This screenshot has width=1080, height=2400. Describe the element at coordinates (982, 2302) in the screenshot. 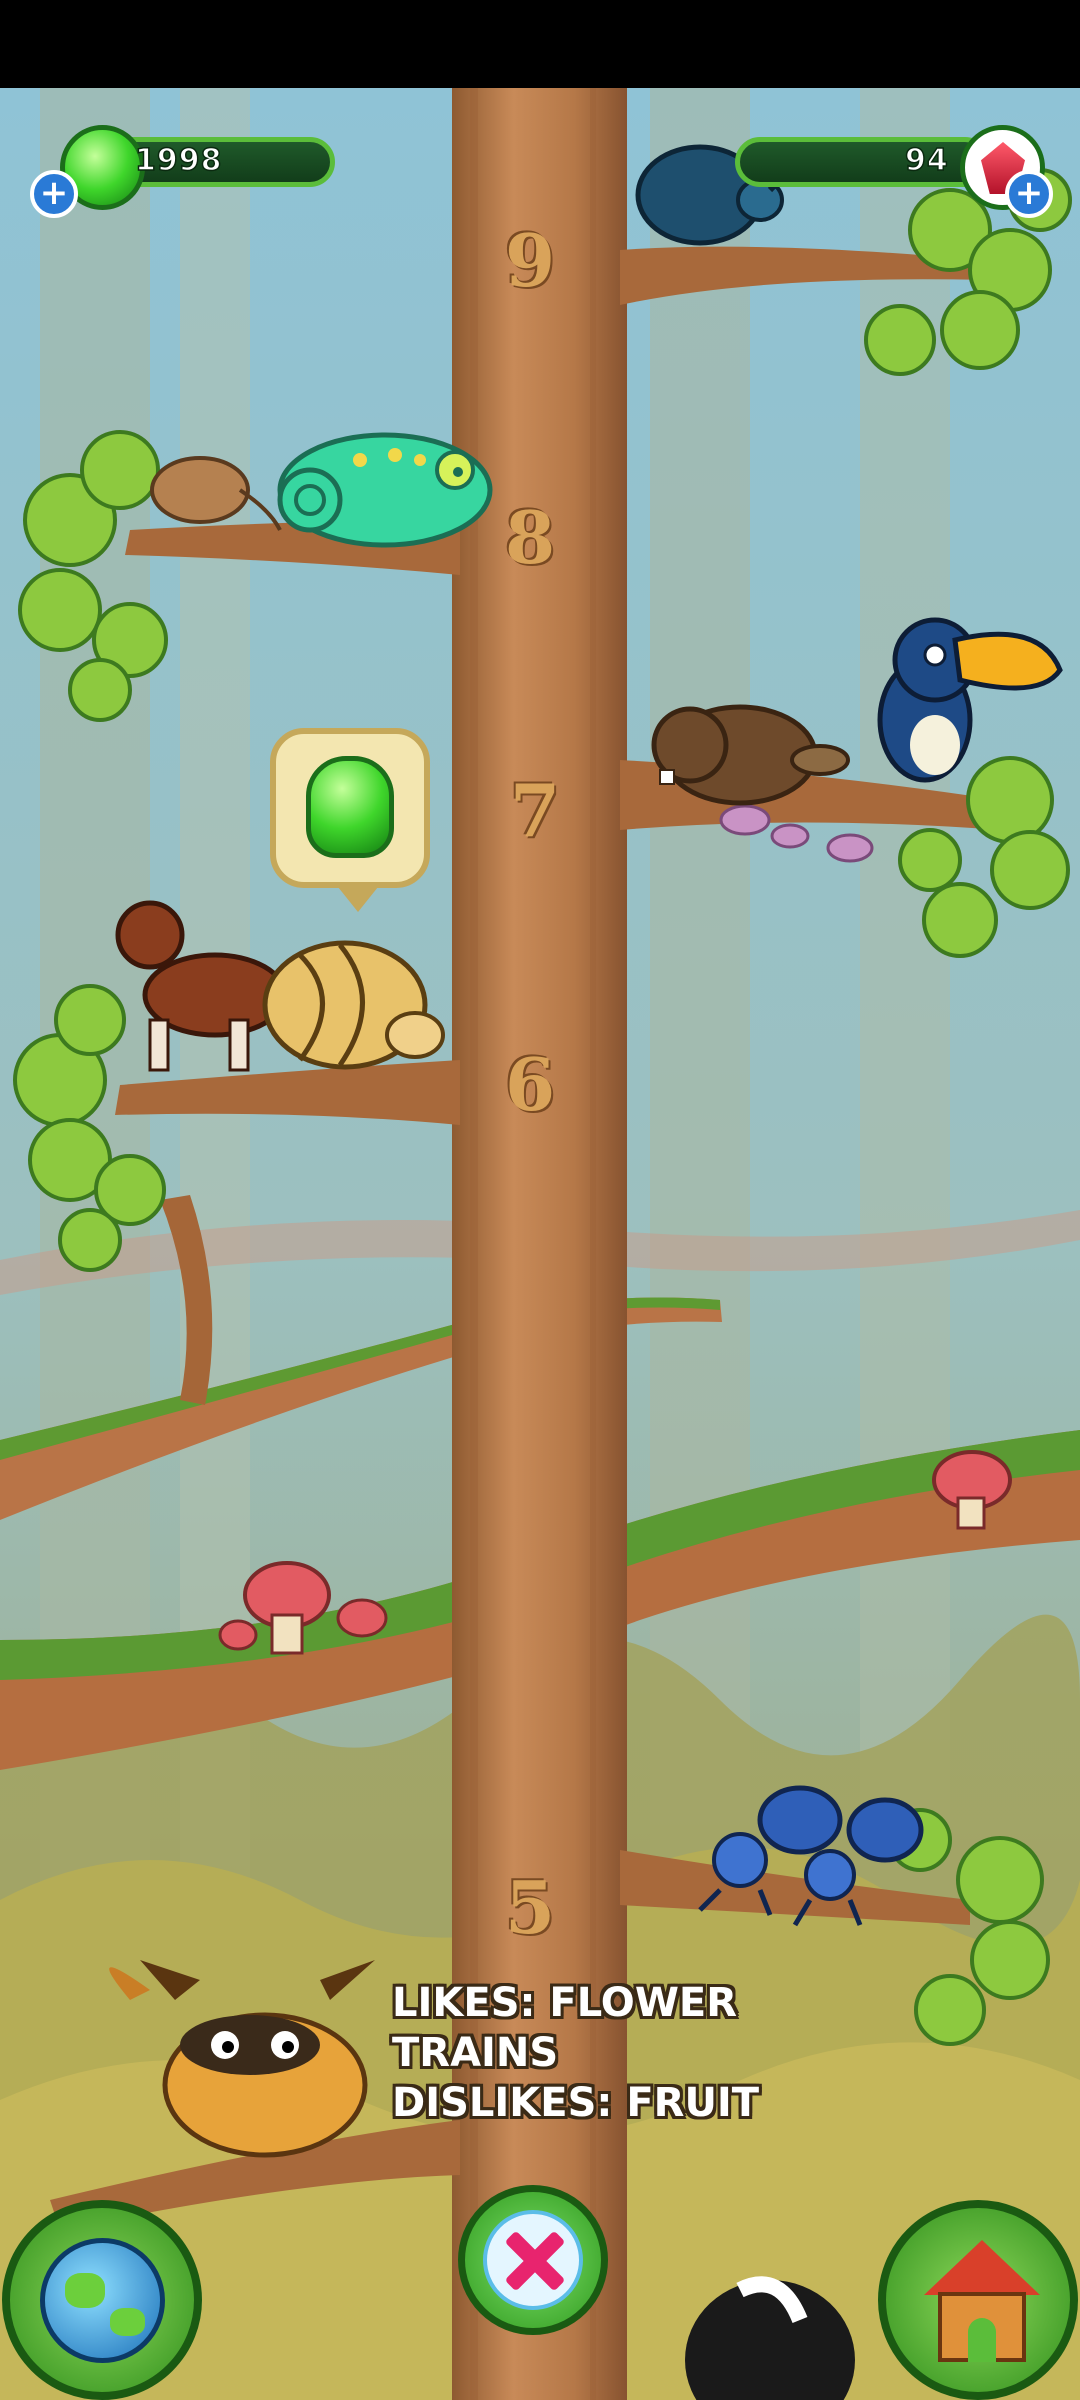

I see `house-icon` at that location.